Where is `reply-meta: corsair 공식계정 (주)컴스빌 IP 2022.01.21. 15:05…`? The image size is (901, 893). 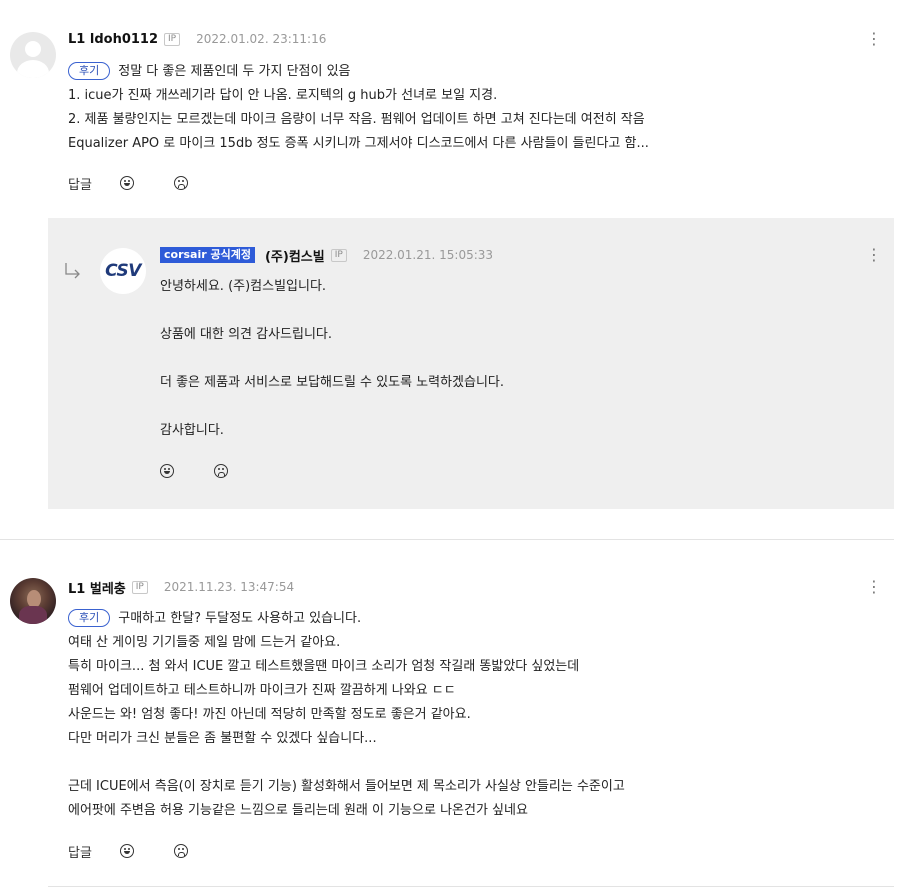 reply-meta: corsair 공식계정 (주)컴스빌 IP 2022.01.21. 15:05… is located at coordinates (327, 255).